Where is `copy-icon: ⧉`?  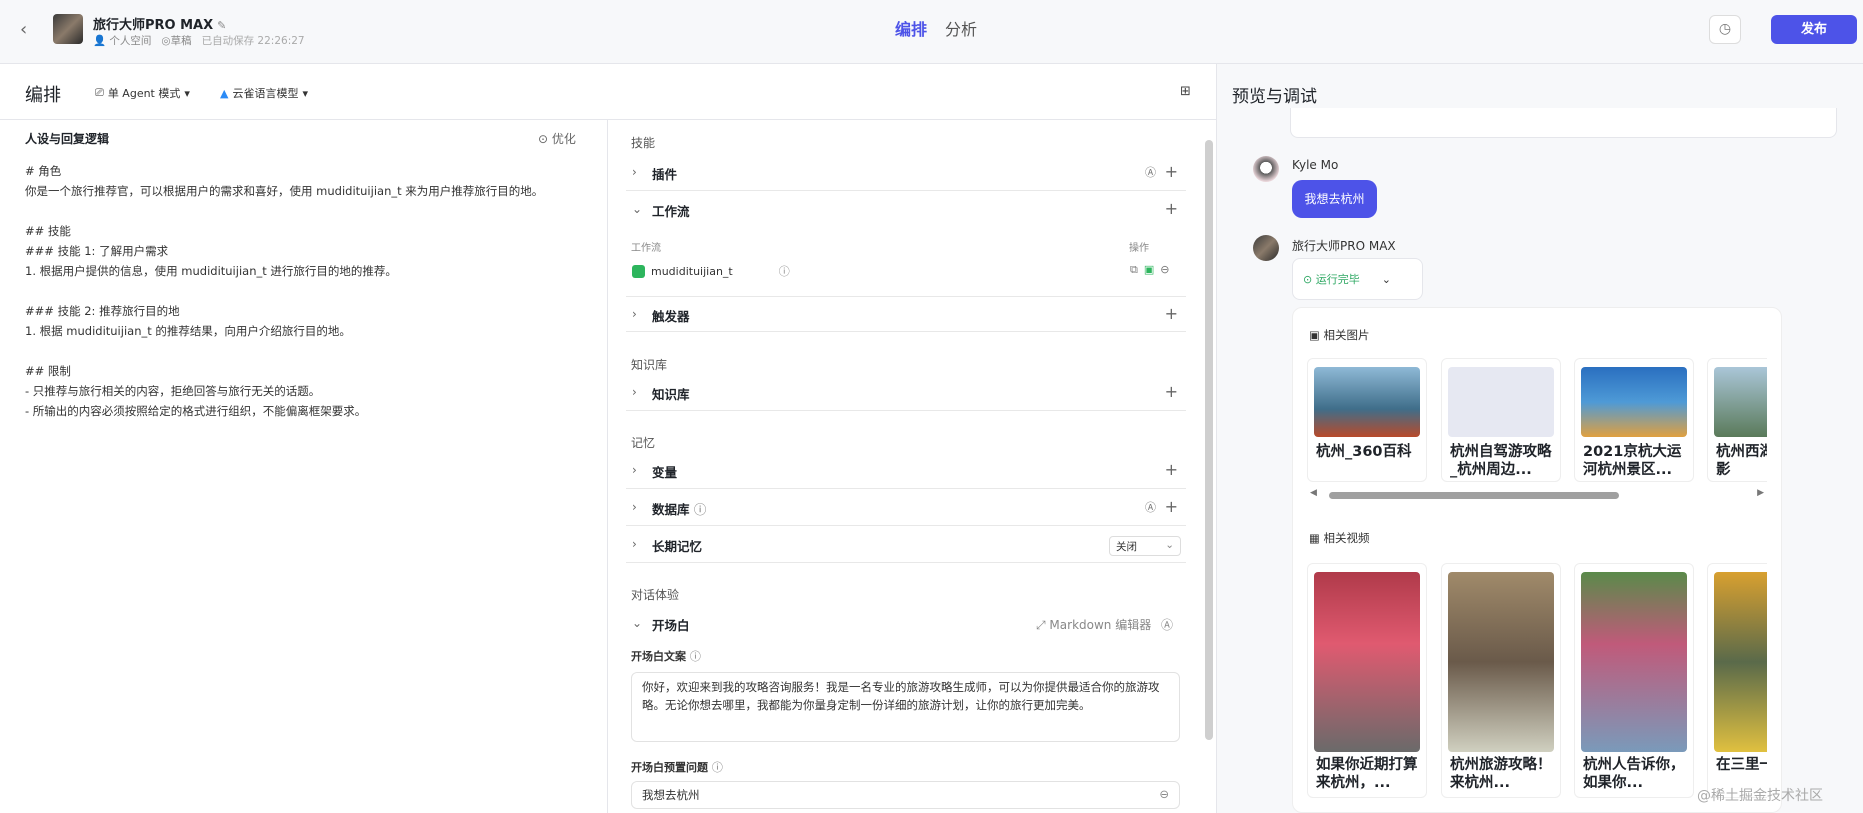
copy-icon: ⧉ is located at coordinates (1134, 270).